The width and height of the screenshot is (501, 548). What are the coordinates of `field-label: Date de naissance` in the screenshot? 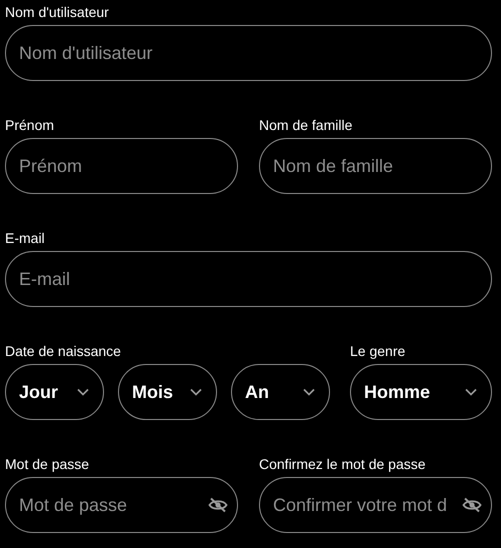 It's located at (63, 351).